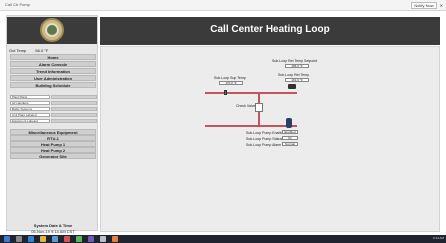 The height and width of the screenshot is (243, 446). Describe the element at coordinates (28, 50) in the screenshot. I see `outside-air-temp: Out Temp 56.0 °F` at that location.